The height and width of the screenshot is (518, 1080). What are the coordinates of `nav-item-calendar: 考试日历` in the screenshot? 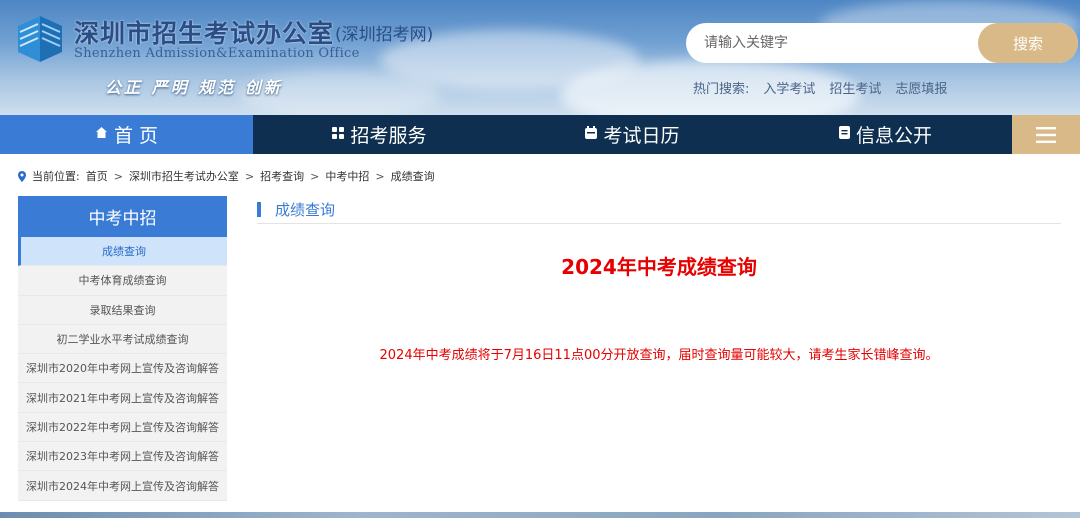 It's located at (632, 134).